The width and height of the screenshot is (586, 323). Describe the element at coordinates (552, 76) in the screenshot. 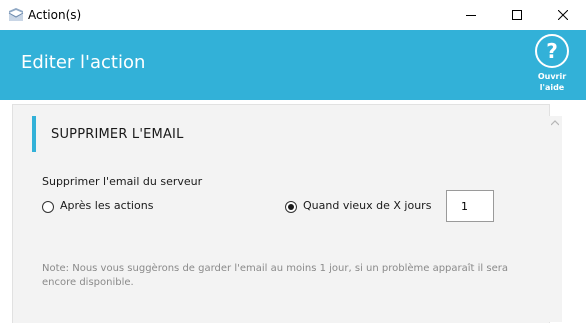

I see `help-label-line1: Ouvrir` at that location.